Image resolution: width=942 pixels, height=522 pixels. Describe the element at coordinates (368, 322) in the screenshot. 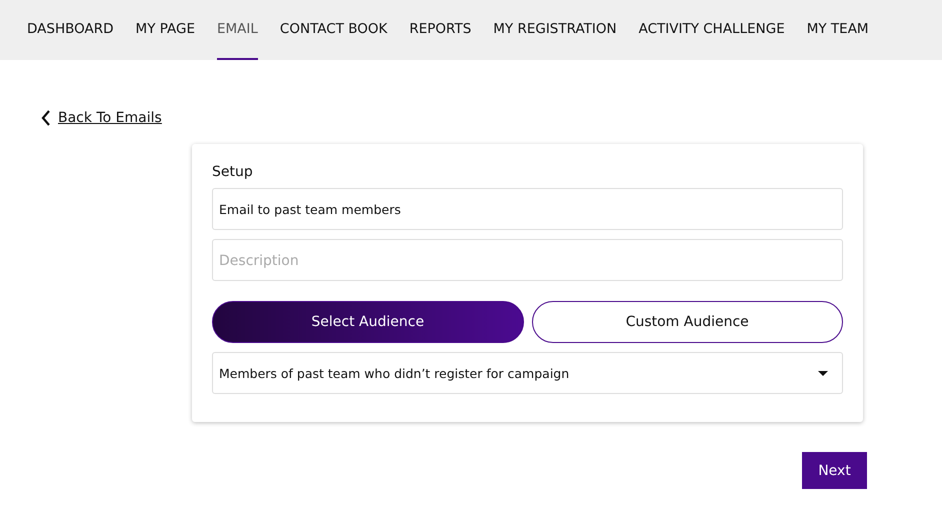

I see `audience-button: Select Audience` at that location.